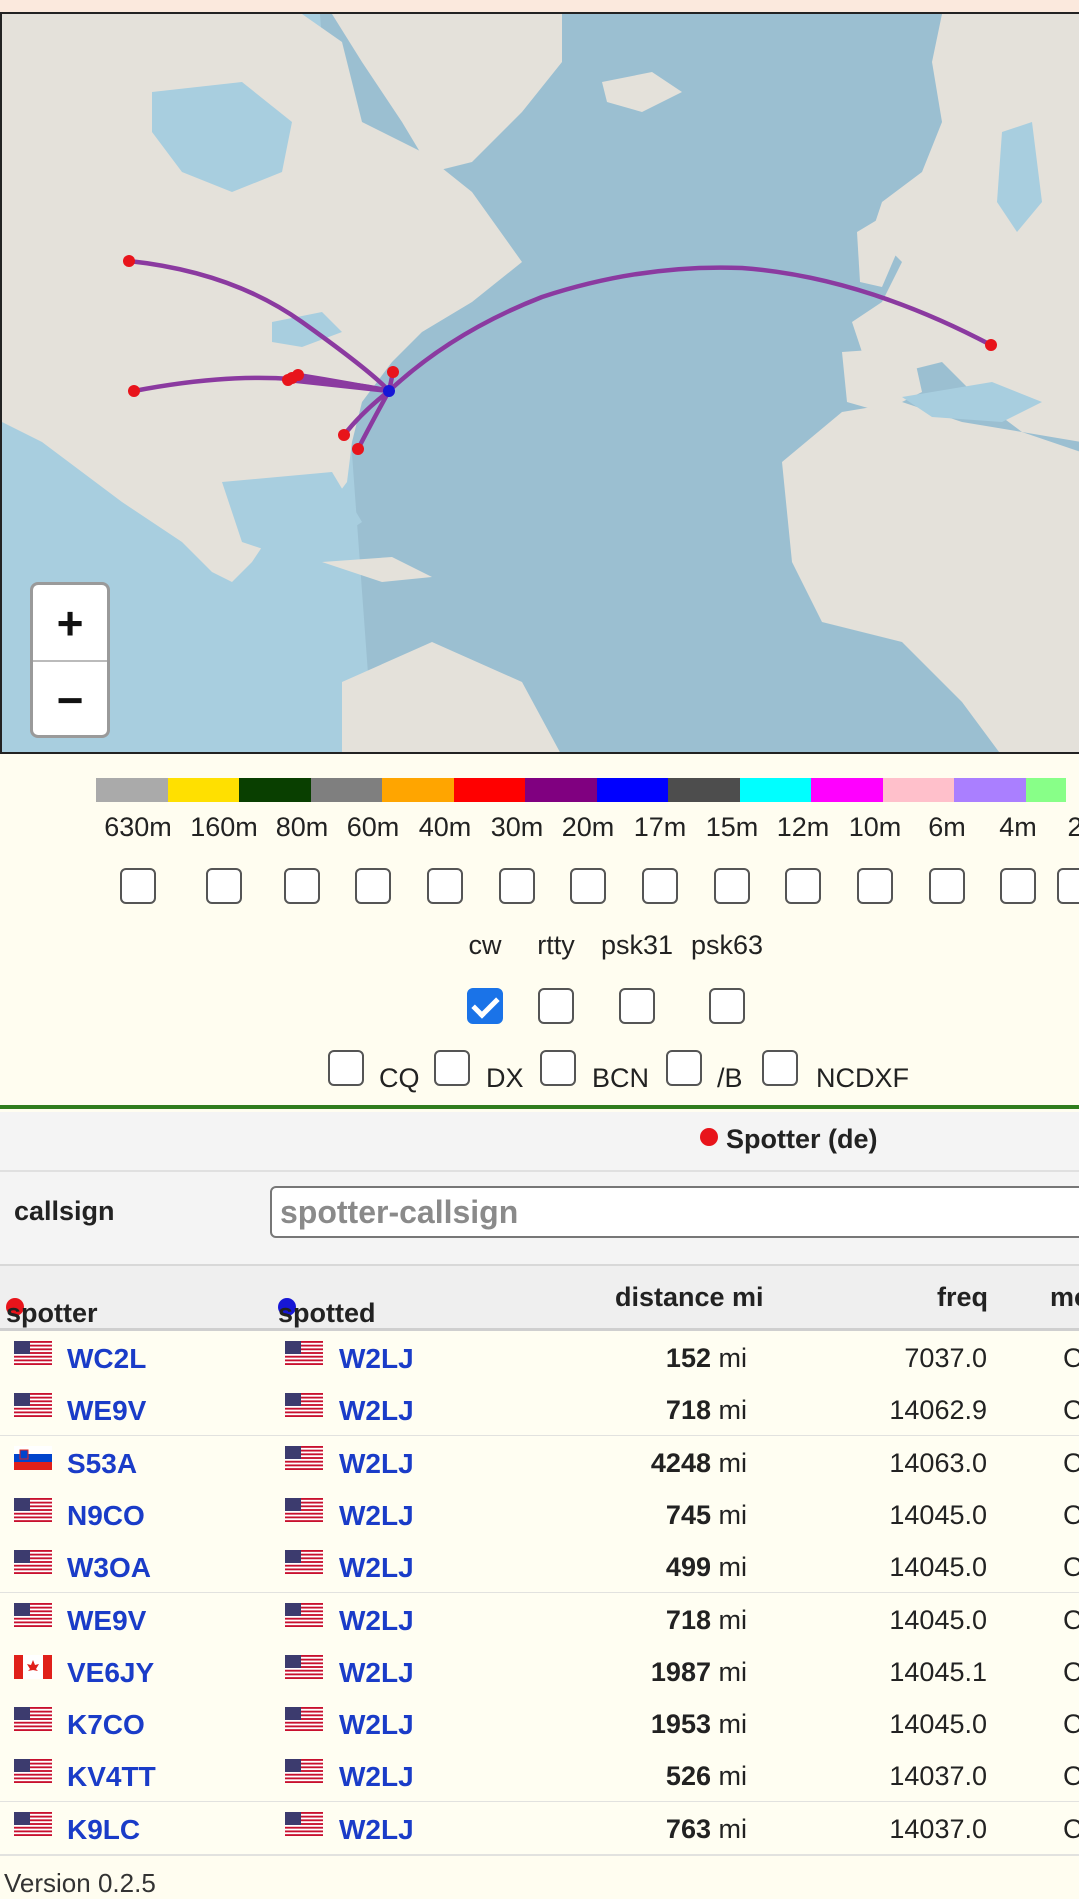 This screenshot has width=1079, height=1899. Describe the element at coordinates (539, 6) in the screenshot. I see `top-strip` at that location.